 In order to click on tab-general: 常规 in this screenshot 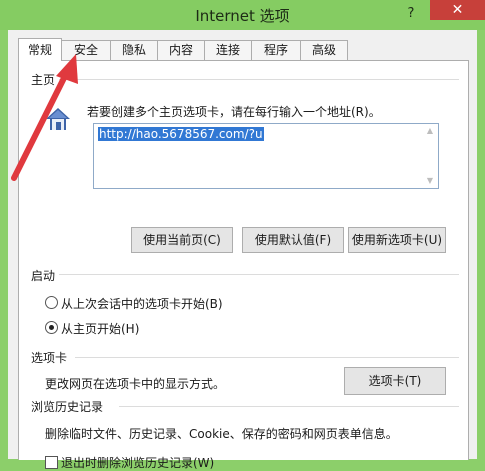, I will do `click(40, 49)`.